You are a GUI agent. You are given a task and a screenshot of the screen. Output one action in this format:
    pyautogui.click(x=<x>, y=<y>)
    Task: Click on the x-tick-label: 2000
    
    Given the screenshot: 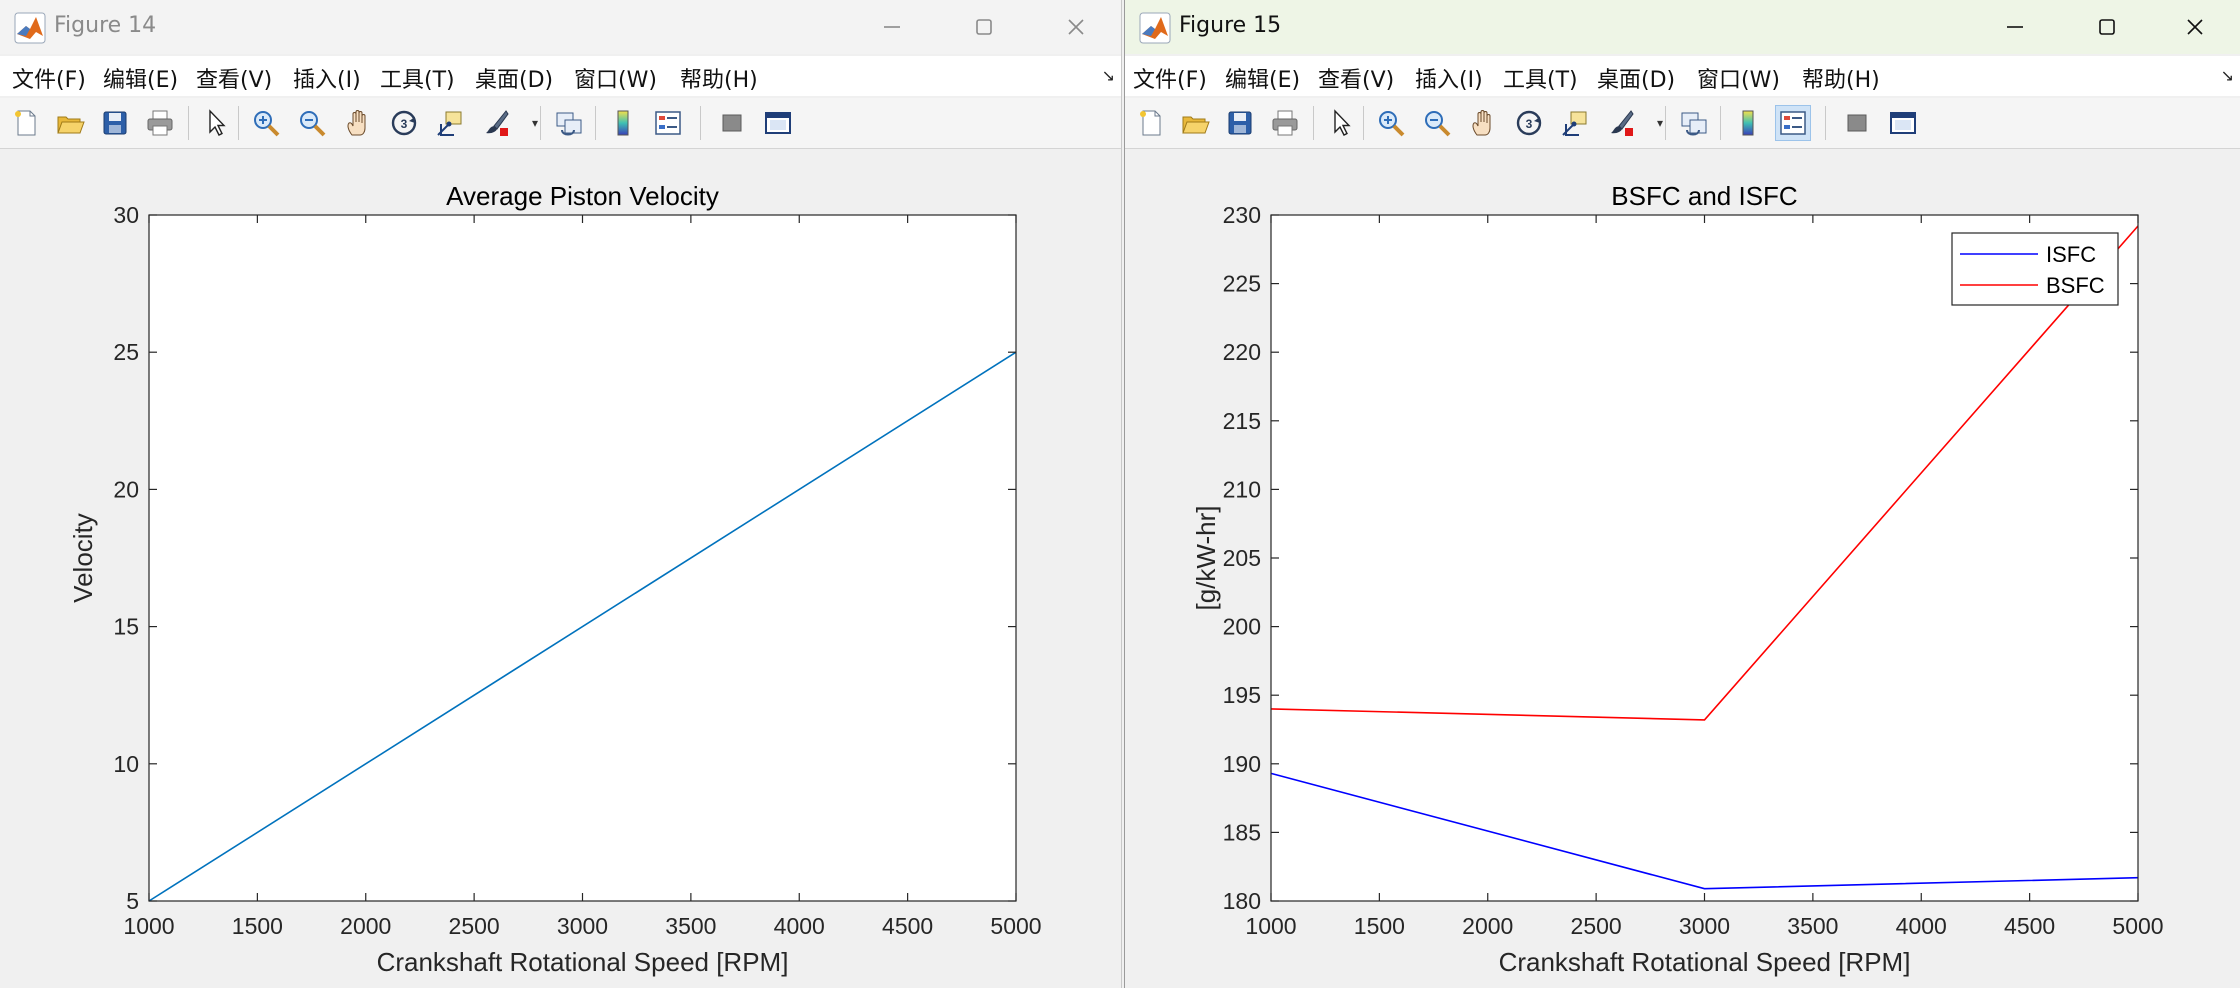 What is the action you would take?
    pyautogui.click(x=365, y=926)
    